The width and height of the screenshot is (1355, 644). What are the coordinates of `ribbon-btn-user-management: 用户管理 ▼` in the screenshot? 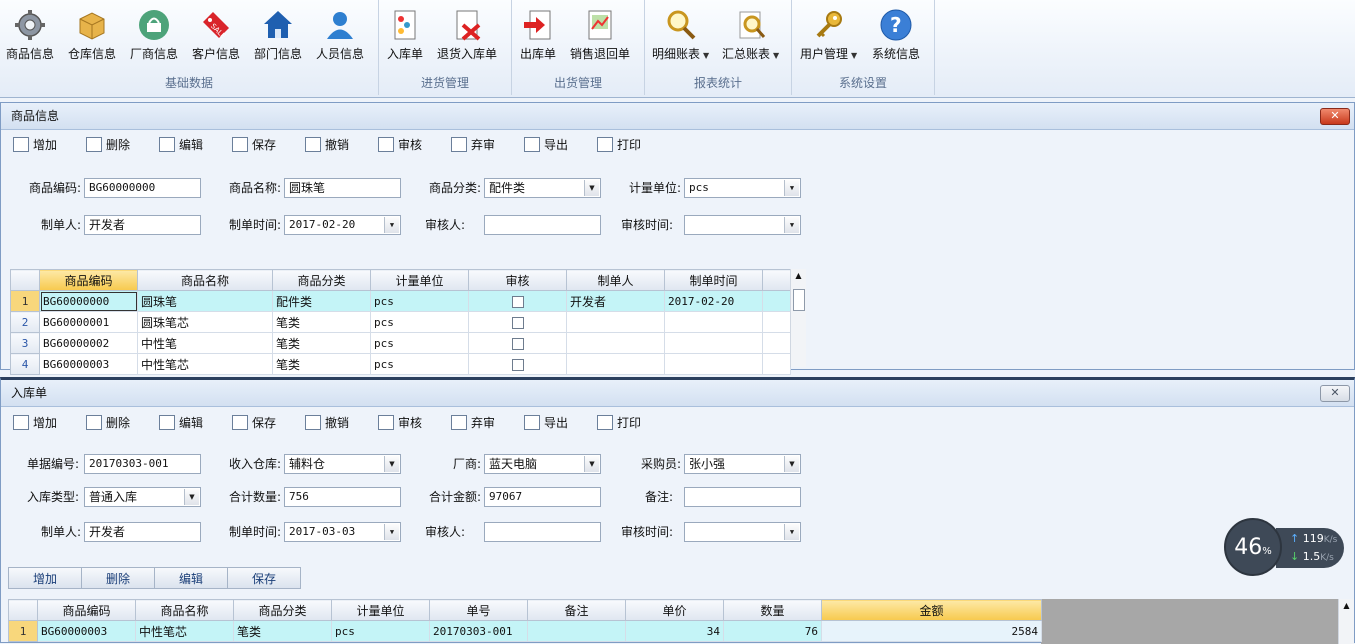 It's located at (828, 35).